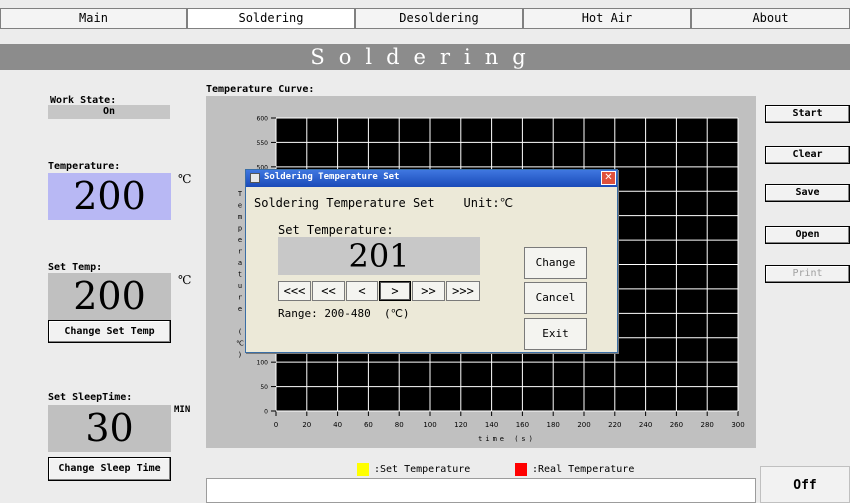 The image size is (850, 503). I want to click on temperature-value: 200, so click(109, 196).